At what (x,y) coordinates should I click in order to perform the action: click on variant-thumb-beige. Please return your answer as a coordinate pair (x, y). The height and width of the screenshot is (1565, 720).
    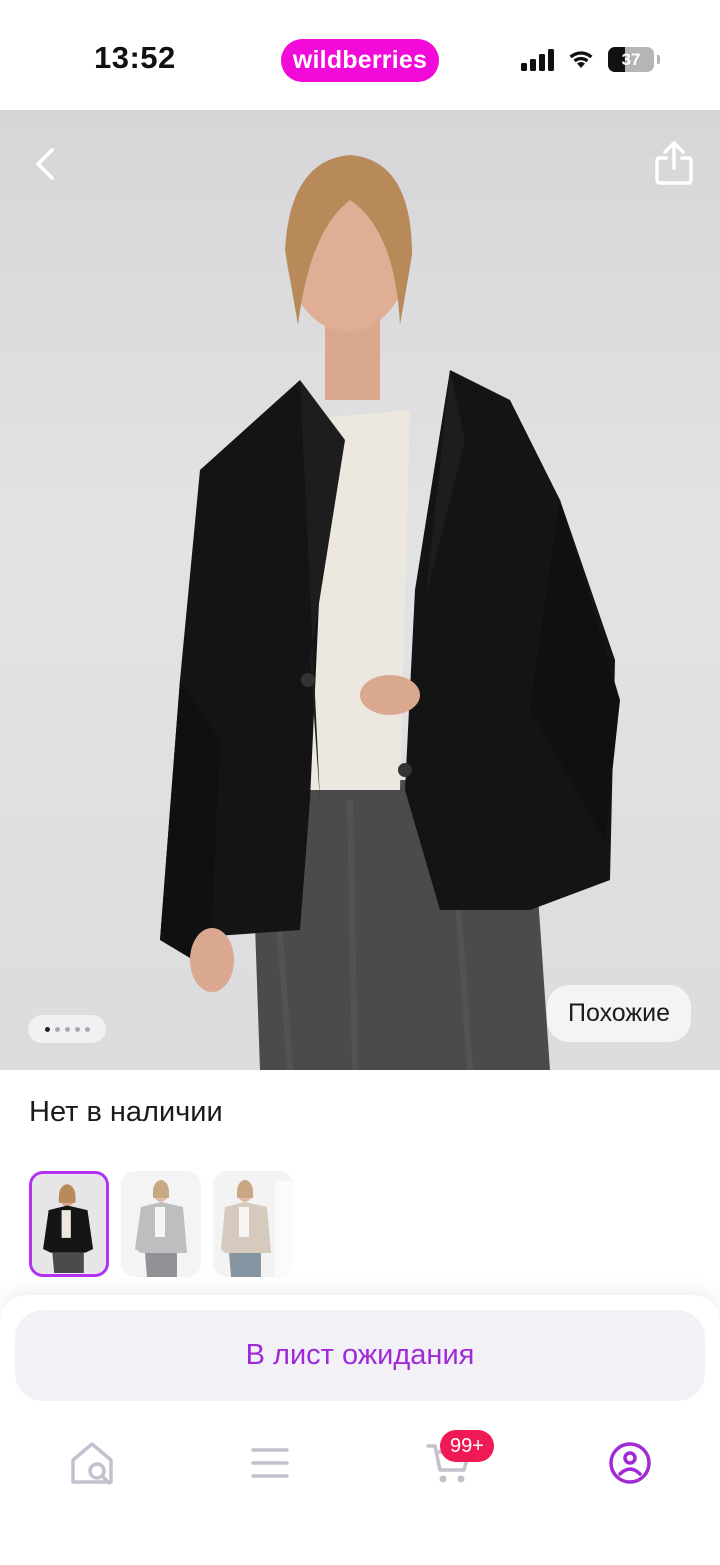
    Looking at the image, I should click on (253, 1224).